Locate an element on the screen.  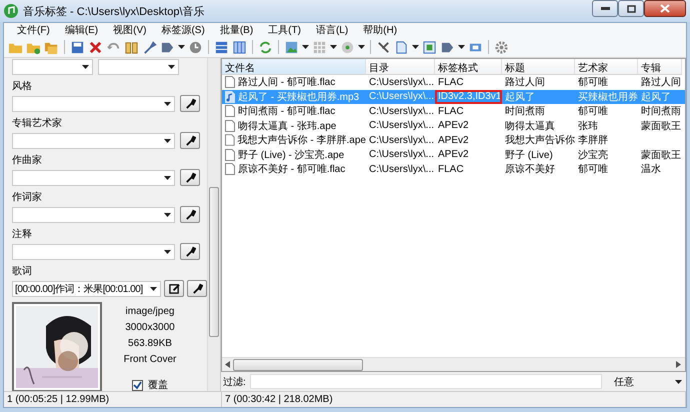
checkbox-label: 覆盖 is located at coordinates (158, 385).